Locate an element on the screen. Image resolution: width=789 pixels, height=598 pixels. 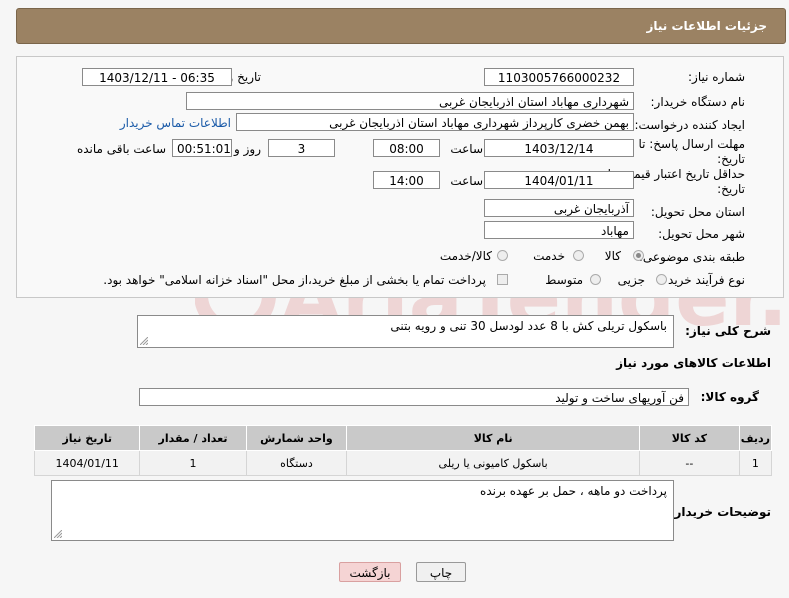
treasury-checkbox is located at coordinates (502, 279).